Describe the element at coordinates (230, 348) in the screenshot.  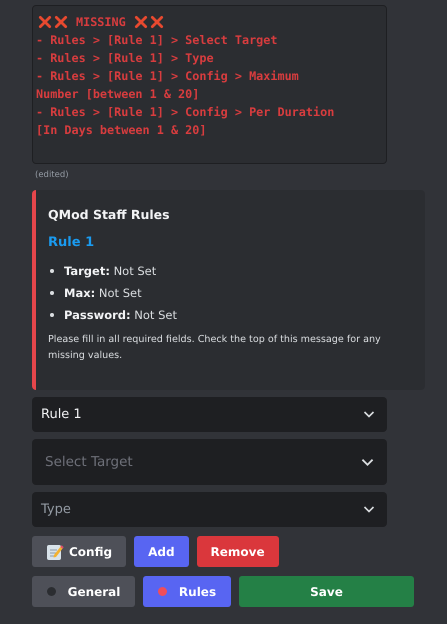
I see `embed-footer: Please fill in all required fields. Check the top of this message for any missing values.` at that location.